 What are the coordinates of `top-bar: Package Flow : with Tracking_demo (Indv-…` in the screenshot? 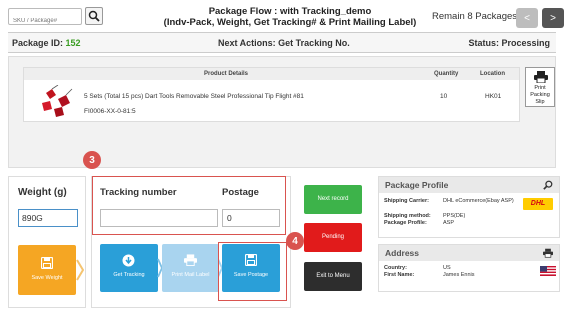 It's located at (288, 16).